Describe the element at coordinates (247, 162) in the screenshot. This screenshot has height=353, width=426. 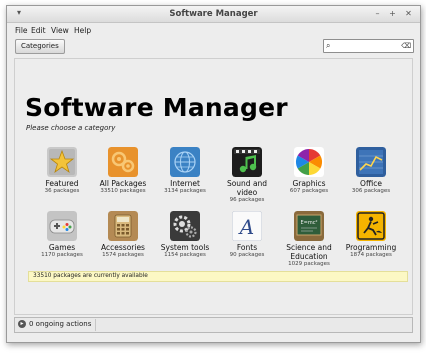
I see `sound-video-icon` at that location.